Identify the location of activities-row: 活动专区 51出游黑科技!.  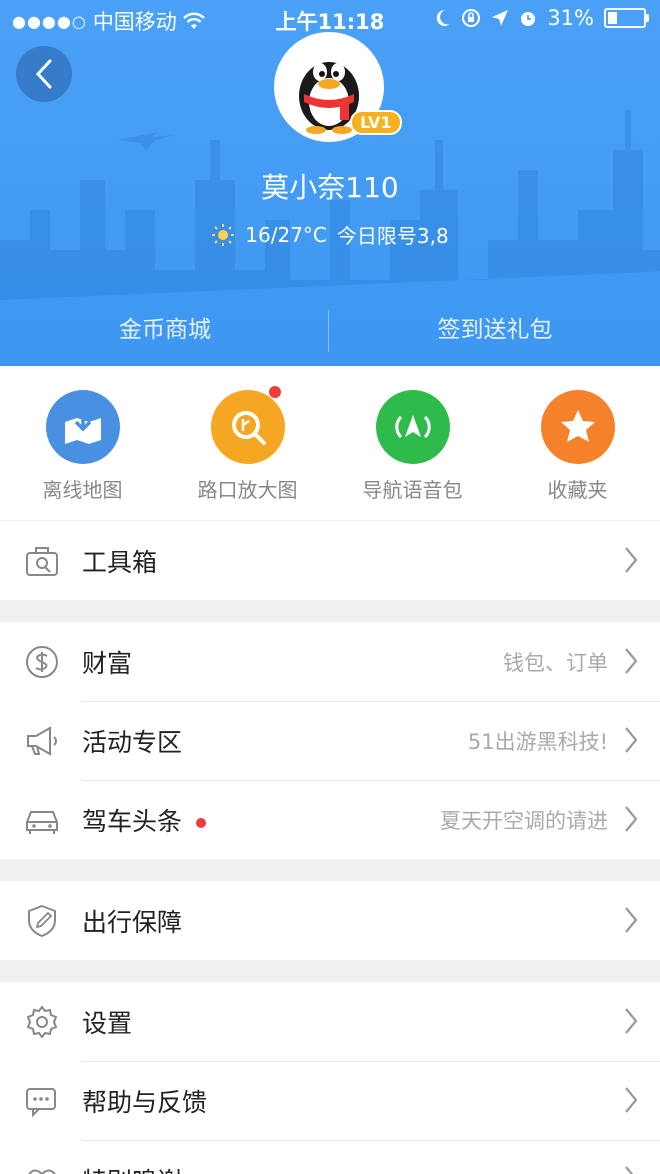
(330, 740).